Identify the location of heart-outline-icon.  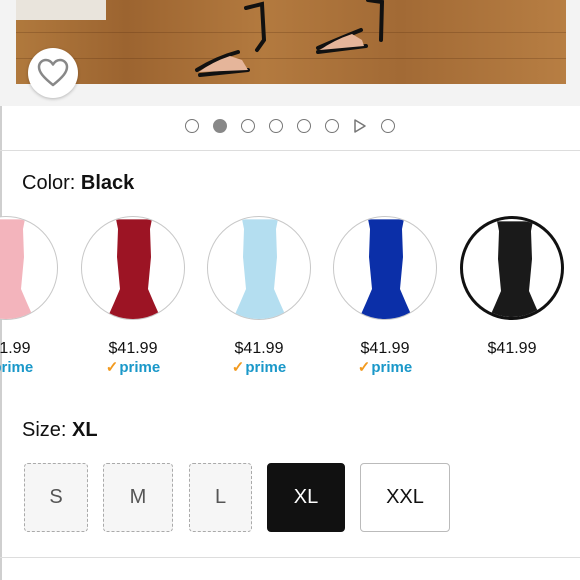
(53, 72).